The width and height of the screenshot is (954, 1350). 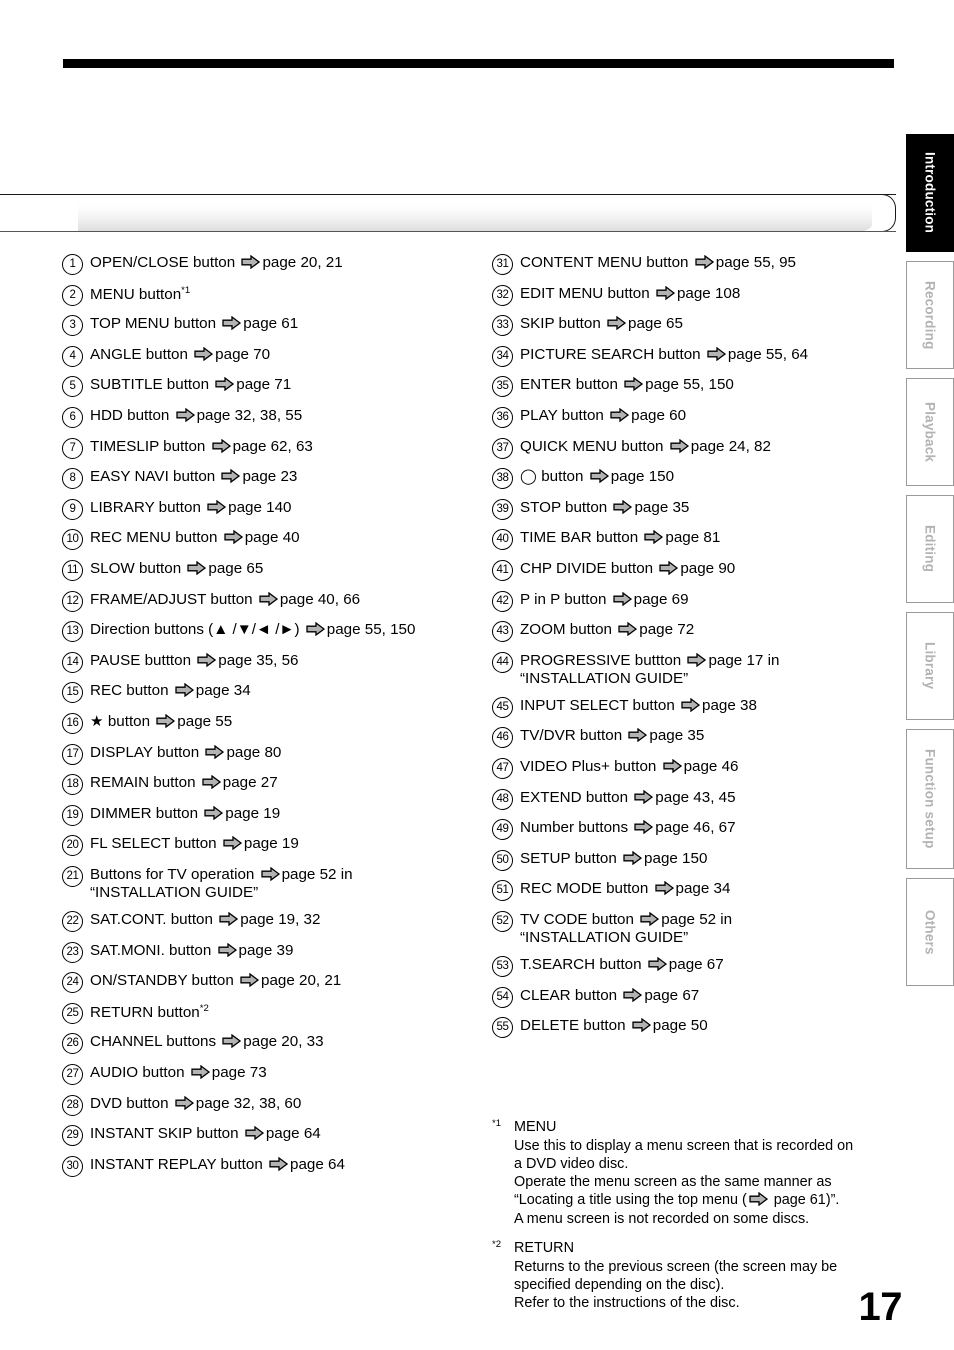 I want to click on item-text: PAUSE buttton page 35, 56, so click(x=194, y=660).